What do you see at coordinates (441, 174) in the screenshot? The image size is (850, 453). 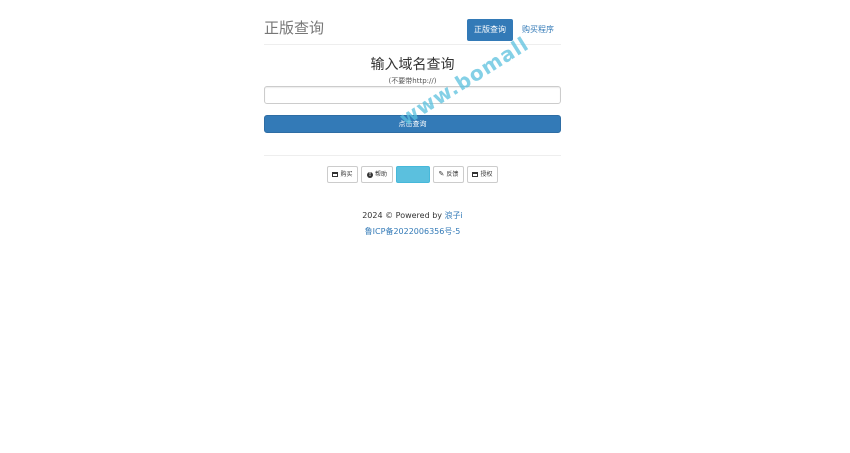 I see `pencil-icon: ✎` at bounding box center [441, 174].